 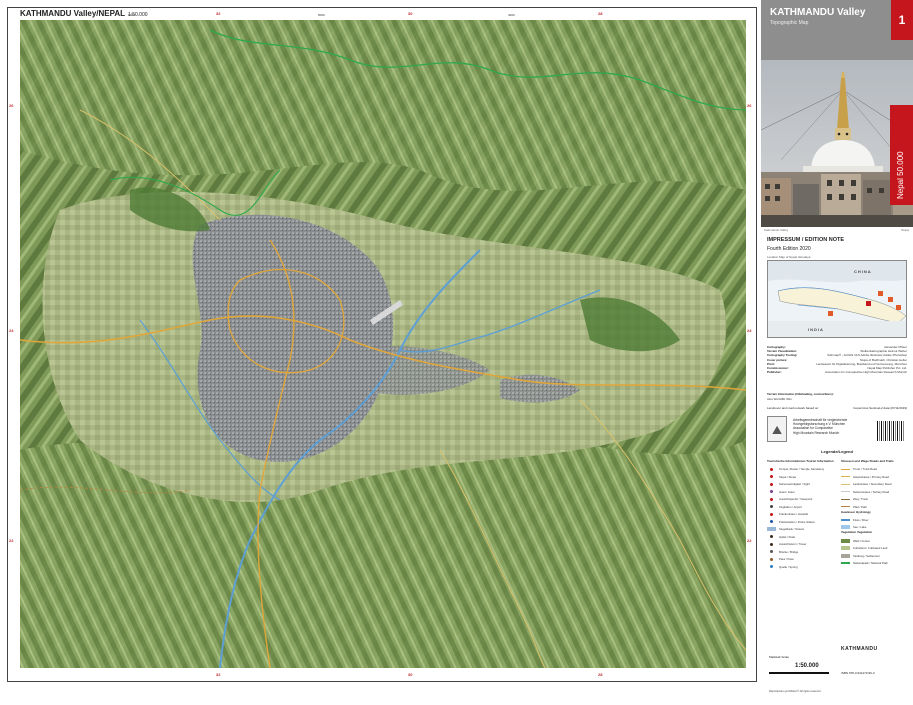 I want to click on scale-vertical-label: Nepal 50.000, so click(x=900, y=175).